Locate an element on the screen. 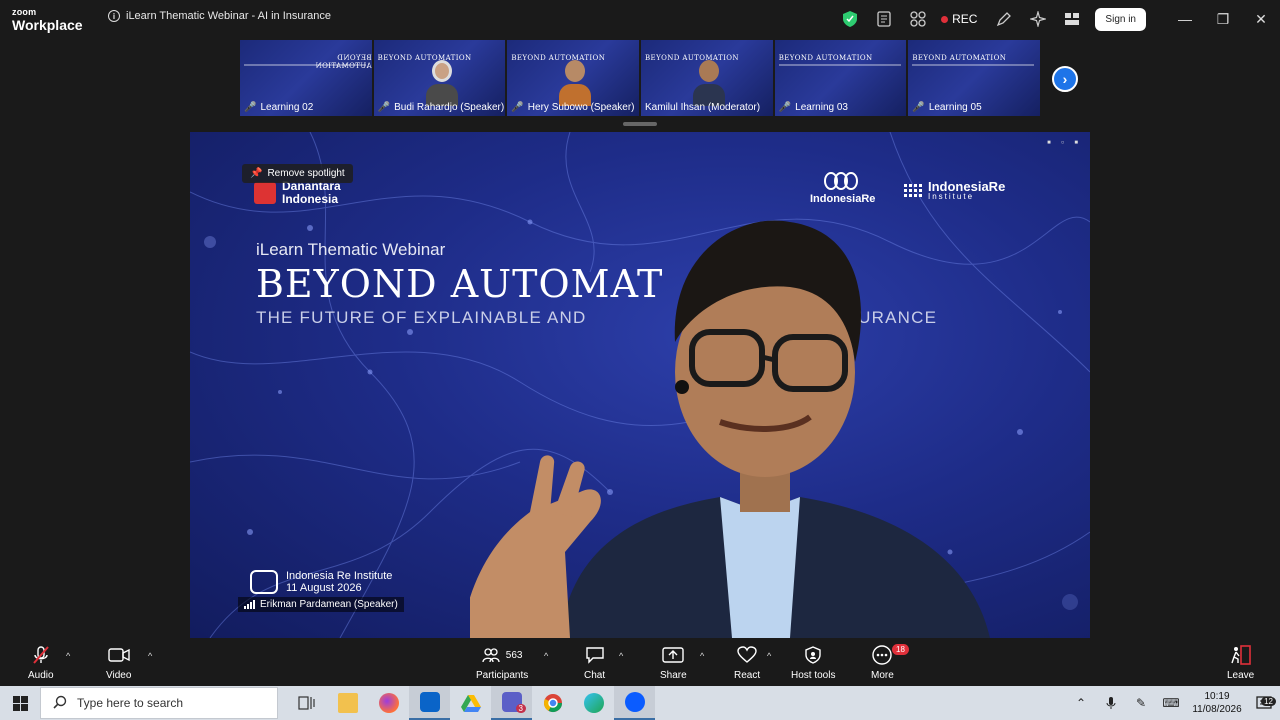 Image resolution: width=1280 pixels, height=720 pixels. zoom-icon is located at coordinates (634, 703).